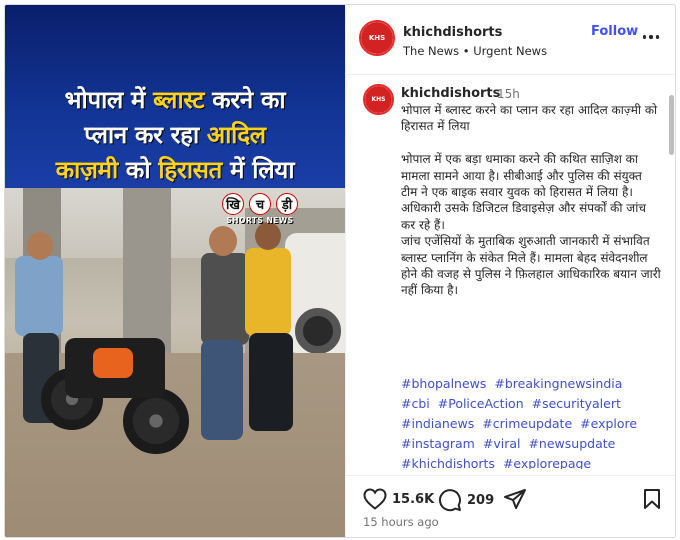 The width and height of the screenshot is (680, 540). I want to click on bookmark-icon, so click(652, 499).